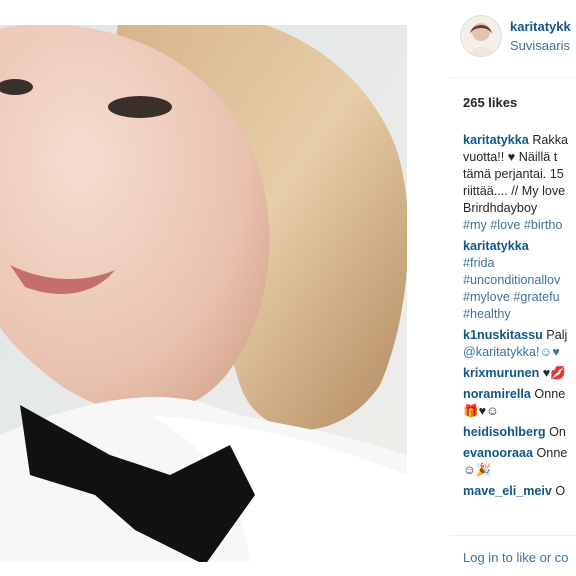  I want to click on comment-username: noramirella, so click(497, 394).